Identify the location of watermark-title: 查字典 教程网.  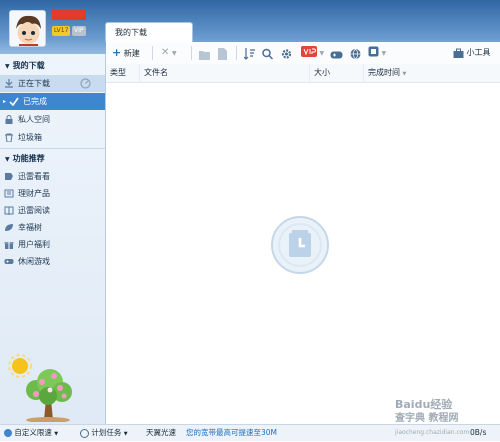
(427, 418).